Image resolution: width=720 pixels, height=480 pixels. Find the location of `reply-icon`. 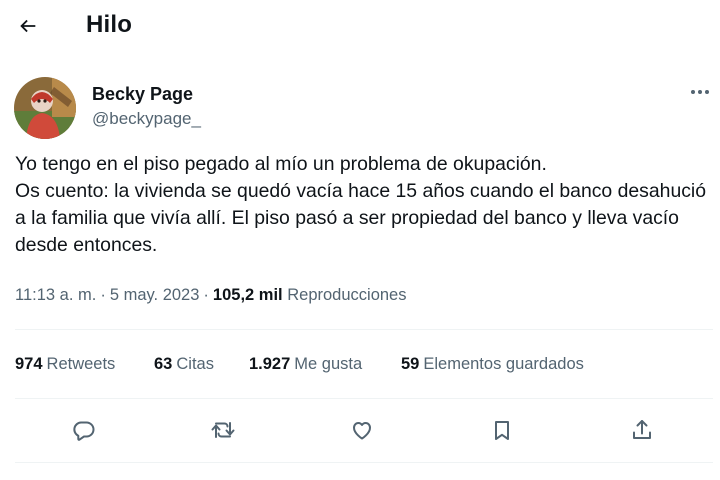

reply-icon is located at coordinates (84, 431).